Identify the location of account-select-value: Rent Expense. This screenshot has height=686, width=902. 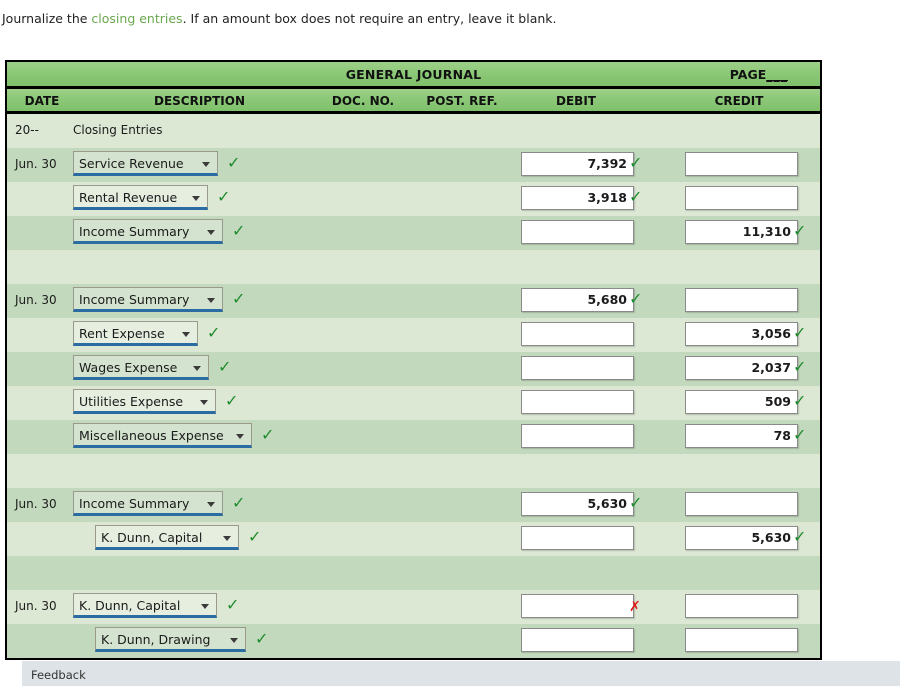
(135, 333).